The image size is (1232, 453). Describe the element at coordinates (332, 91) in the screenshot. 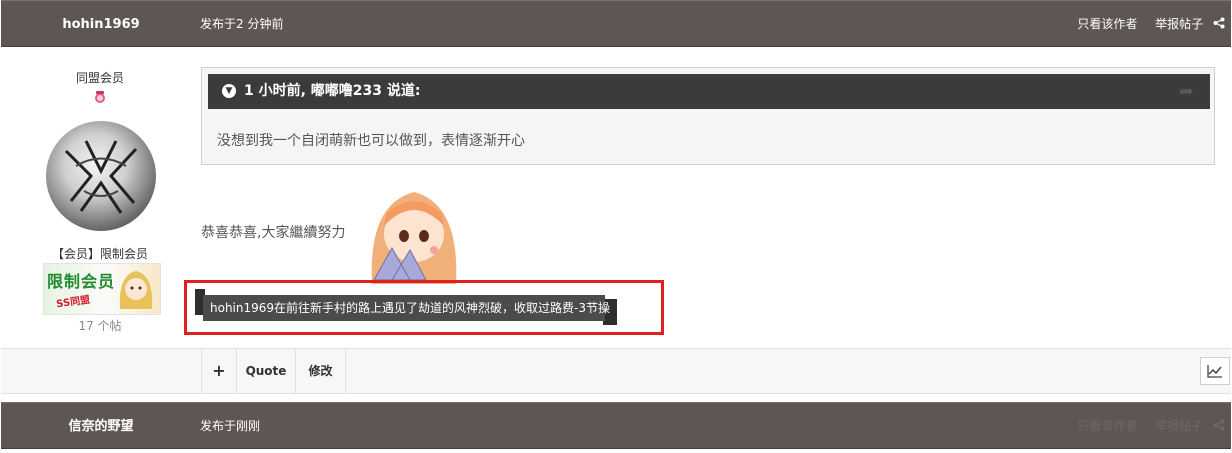

I see `quote-citation: 1 小时前, 嘟嘟噜233 说道:` at that location.